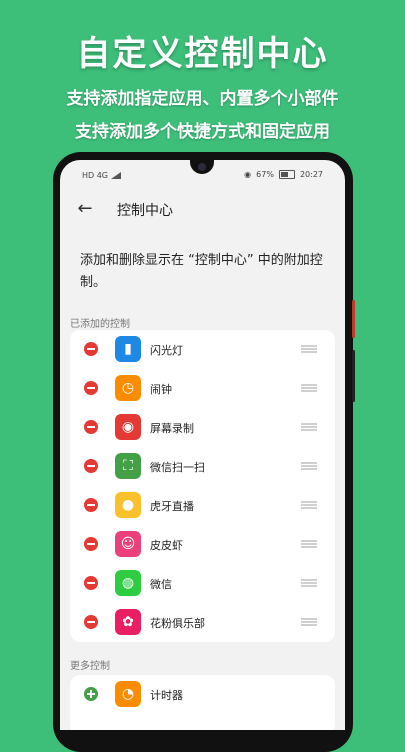  Describe the element at coordinates (202, 427) in the screenshot. I see `list-item: ◉ 屏幕录制` at that location.